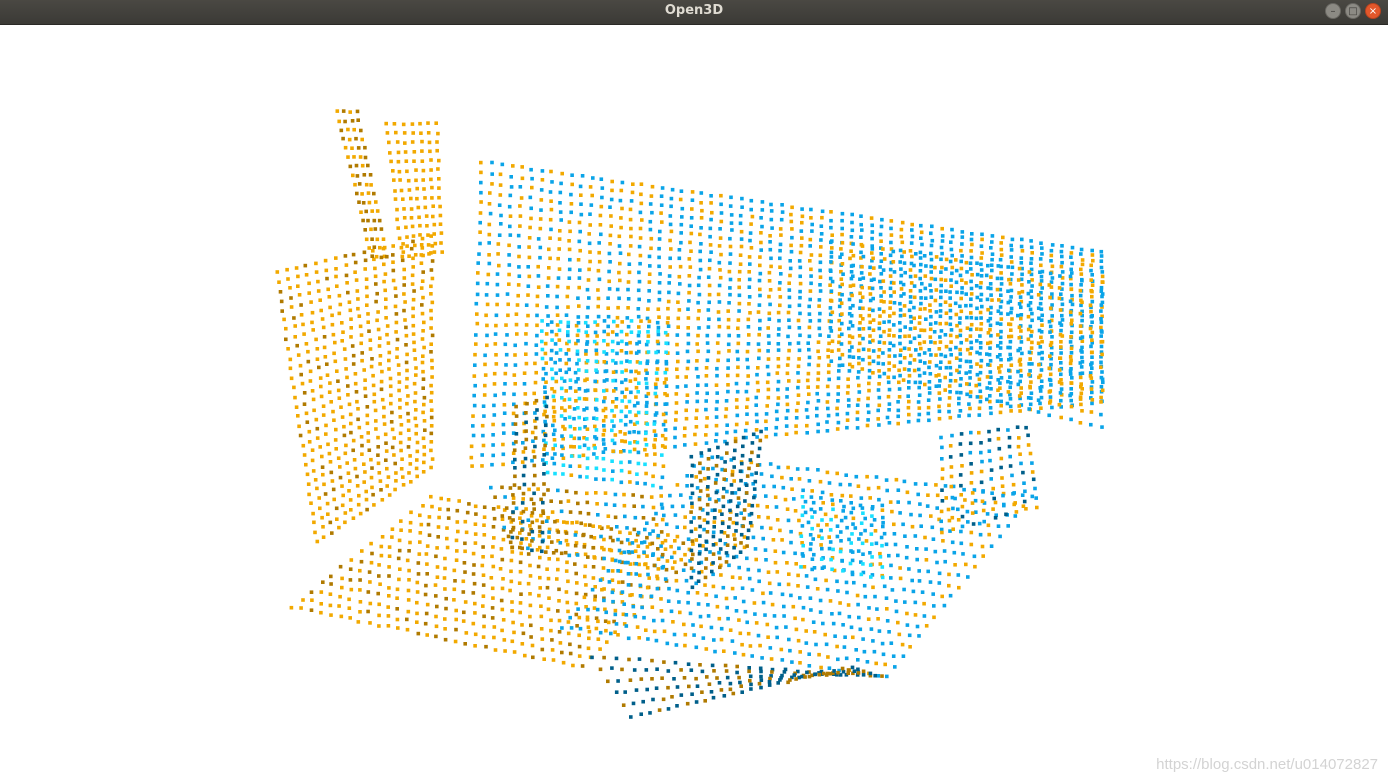  I want to click on maximize-icon: □, so click(1353, 11).